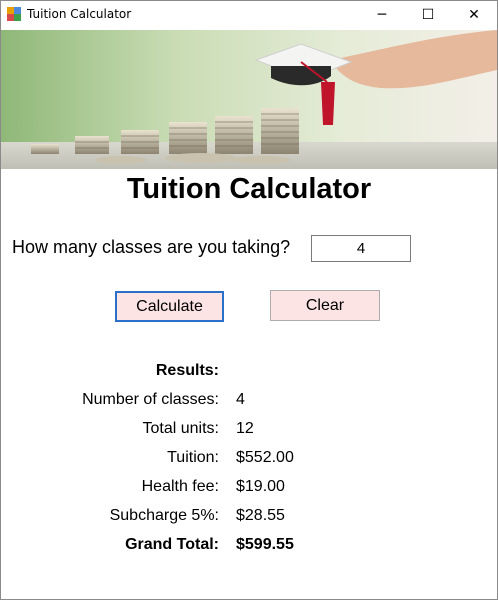  Describe the element at coordinates (265, 544) in the screenshot. I see `result-value-grand-total: $599.55` at that location.